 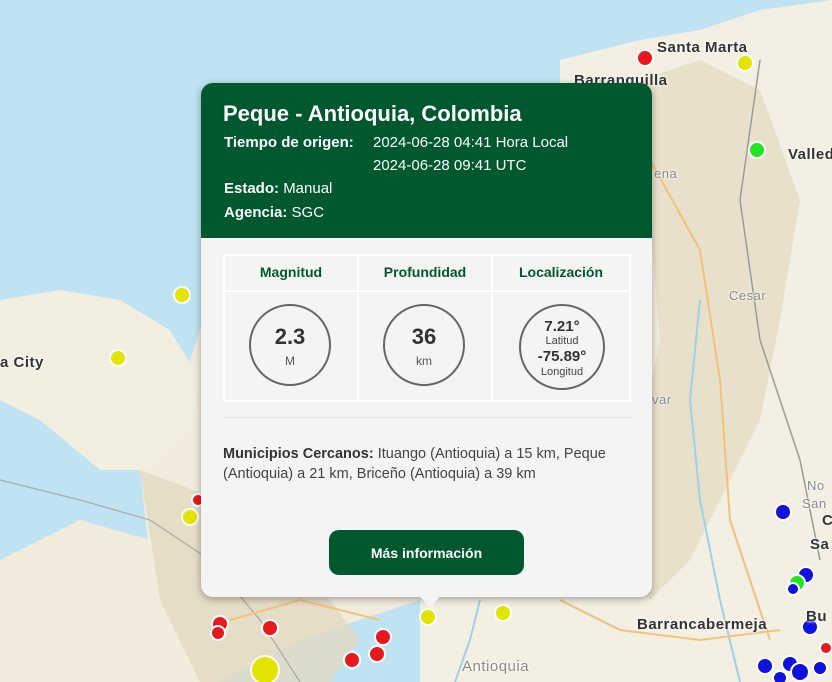 I want to click on magnitude-circle: 2.3 M, so click(x=290, y=345).